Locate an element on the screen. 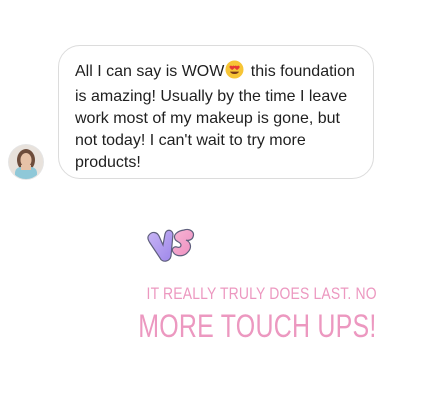 The height and width of the screenshot is (410, 423). message-text-start: All I can say is WOW is located at coordinates (150, 71).